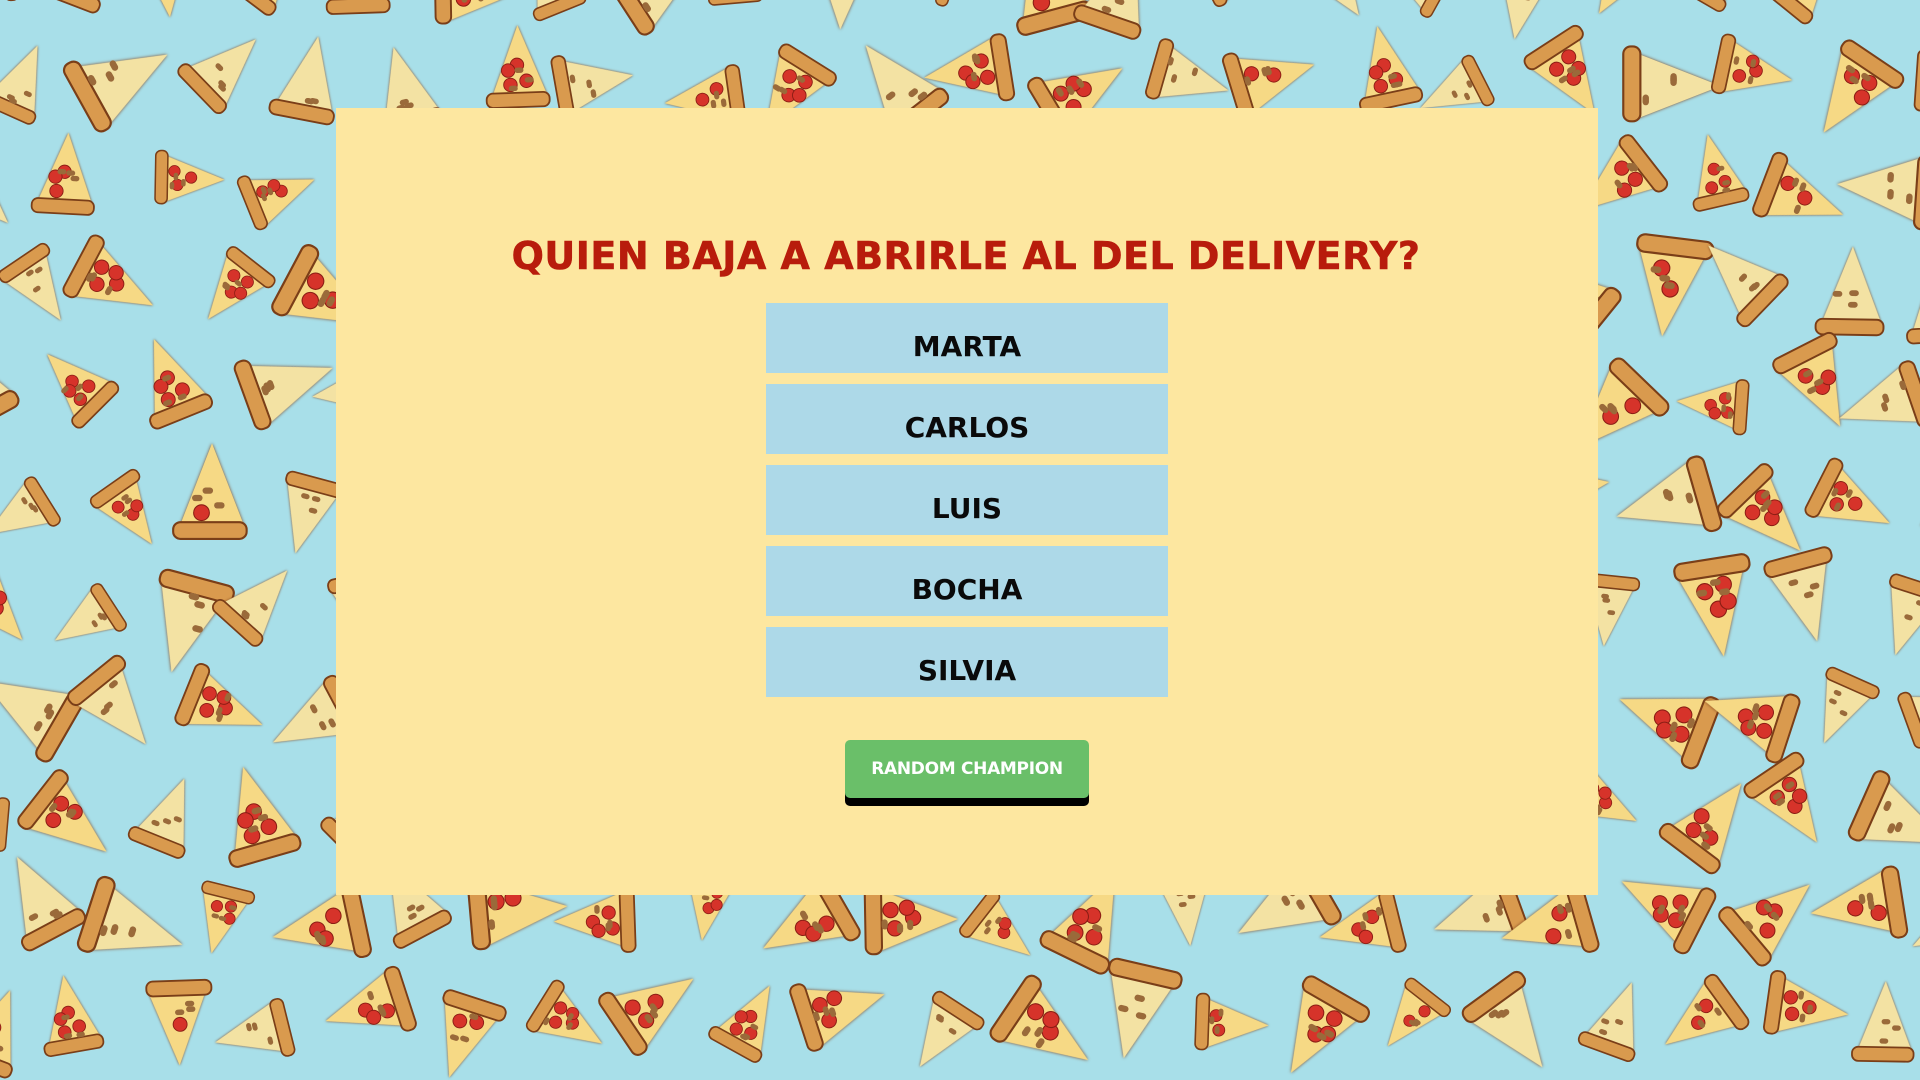 The height and width of the screenshot is (1080, 1920). I want to click on name-item-marta: MARTA, so click(967, 338).